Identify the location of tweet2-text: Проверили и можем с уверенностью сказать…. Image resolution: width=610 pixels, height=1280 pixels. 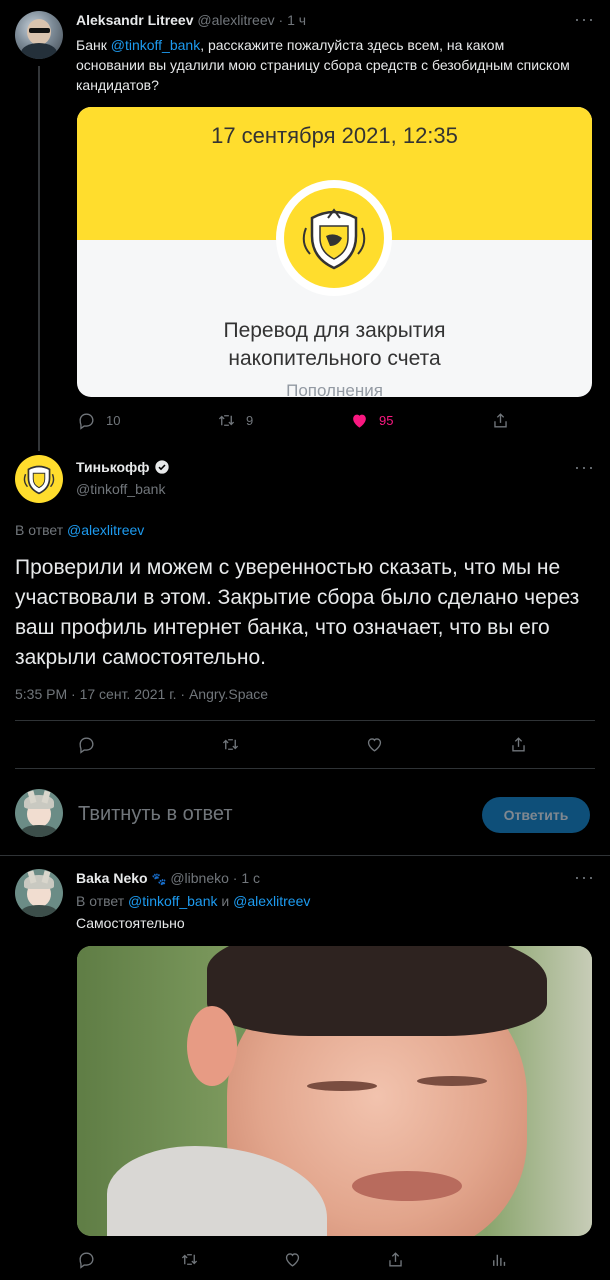
(297, 612).